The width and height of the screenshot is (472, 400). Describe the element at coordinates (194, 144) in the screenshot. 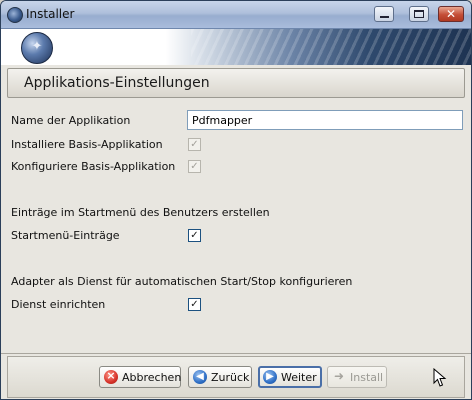

I see `install-base-checkbox: ✓` at that location.